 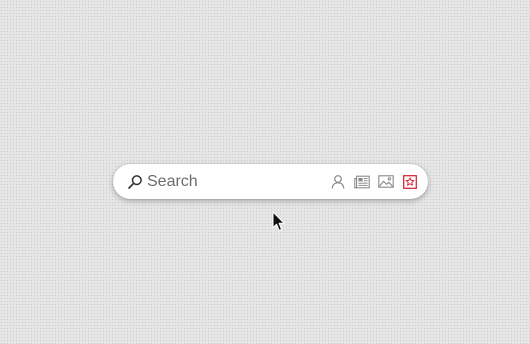 I want to click on person-icon, so click(x=338, y=182).